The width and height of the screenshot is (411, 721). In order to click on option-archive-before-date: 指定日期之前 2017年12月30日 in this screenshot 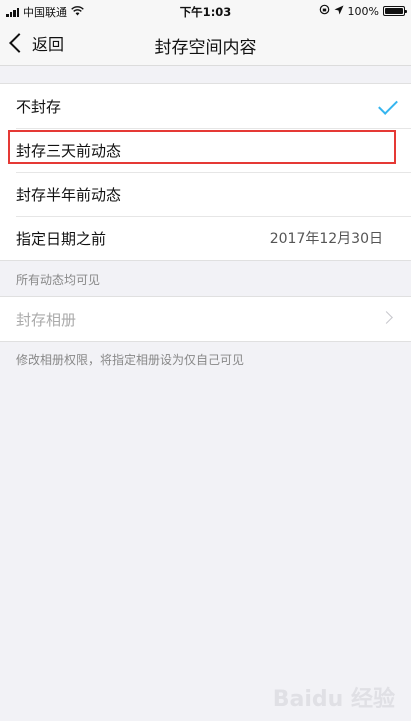, I will do `click(205, 238)`.